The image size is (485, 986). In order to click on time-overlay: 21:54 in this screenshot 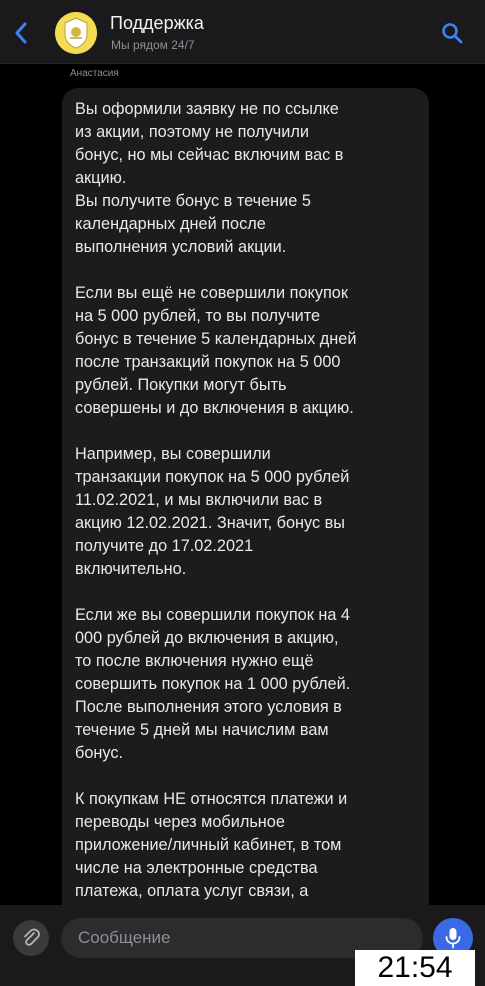, I will do `click(415, 968)`.